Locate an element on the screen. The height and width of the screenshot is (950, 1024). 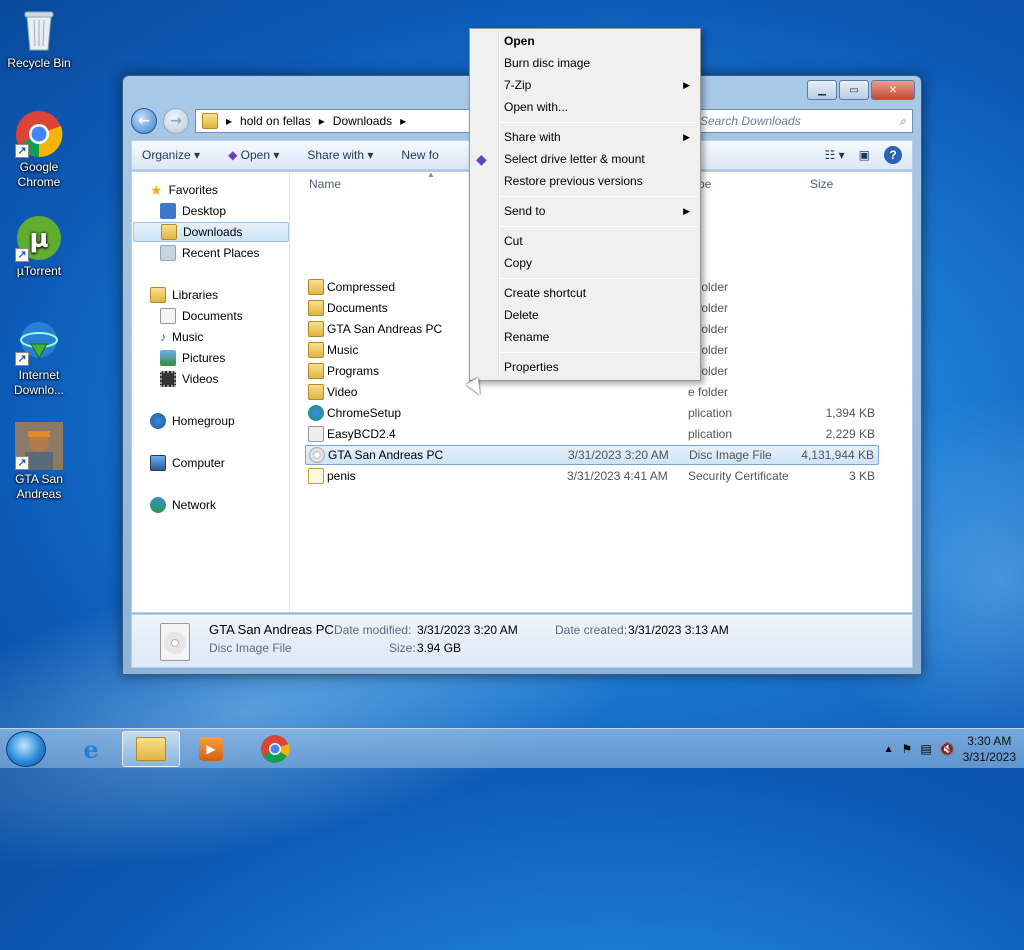
desktop-icon-gta-sa: ↗ GTA San Andreas is located at coordinates (39, 462).